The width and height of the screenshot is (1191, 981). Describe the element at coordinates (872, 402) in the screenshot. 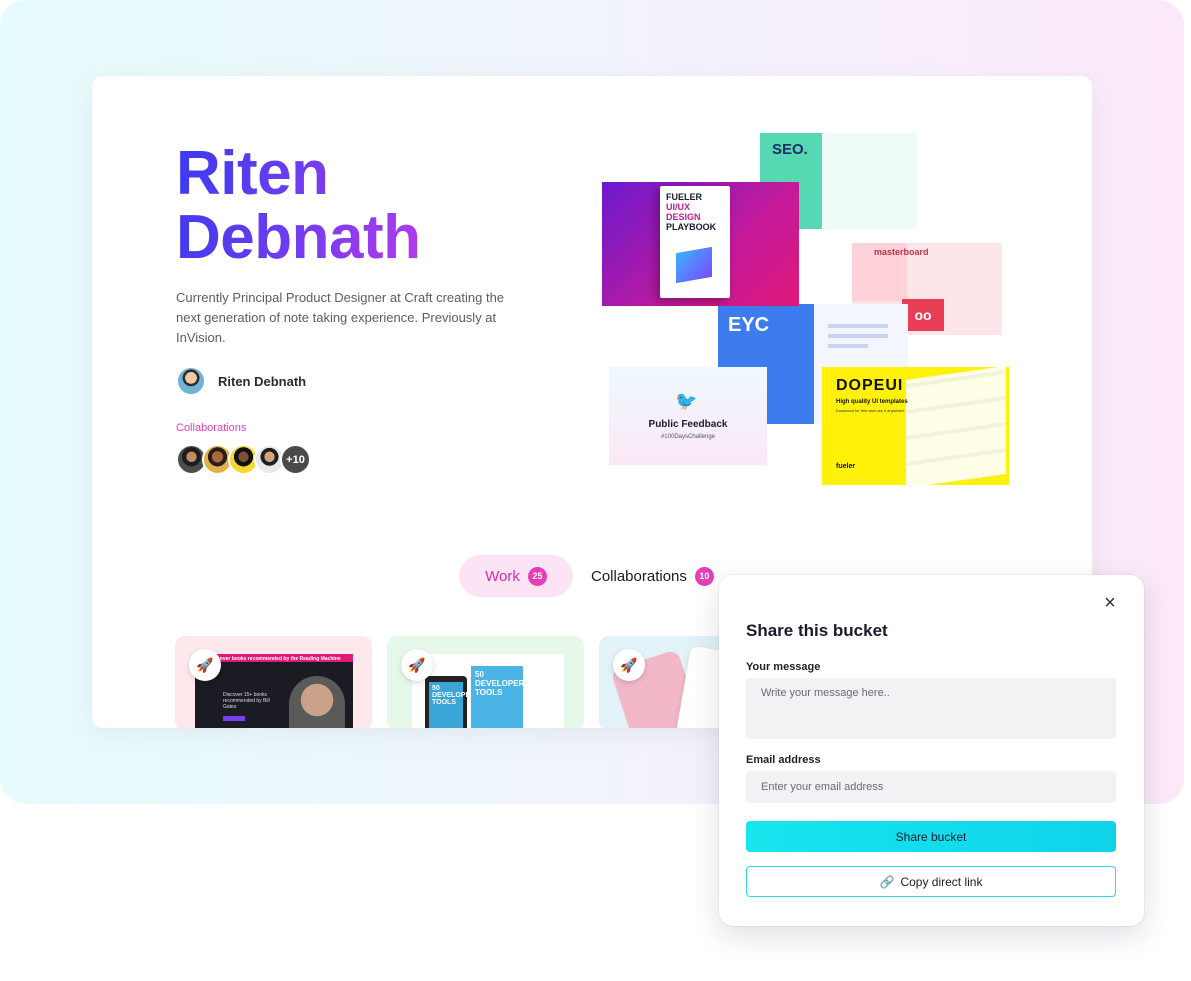

I see `dopeui-subtitle: High quality UI templates` at that location.